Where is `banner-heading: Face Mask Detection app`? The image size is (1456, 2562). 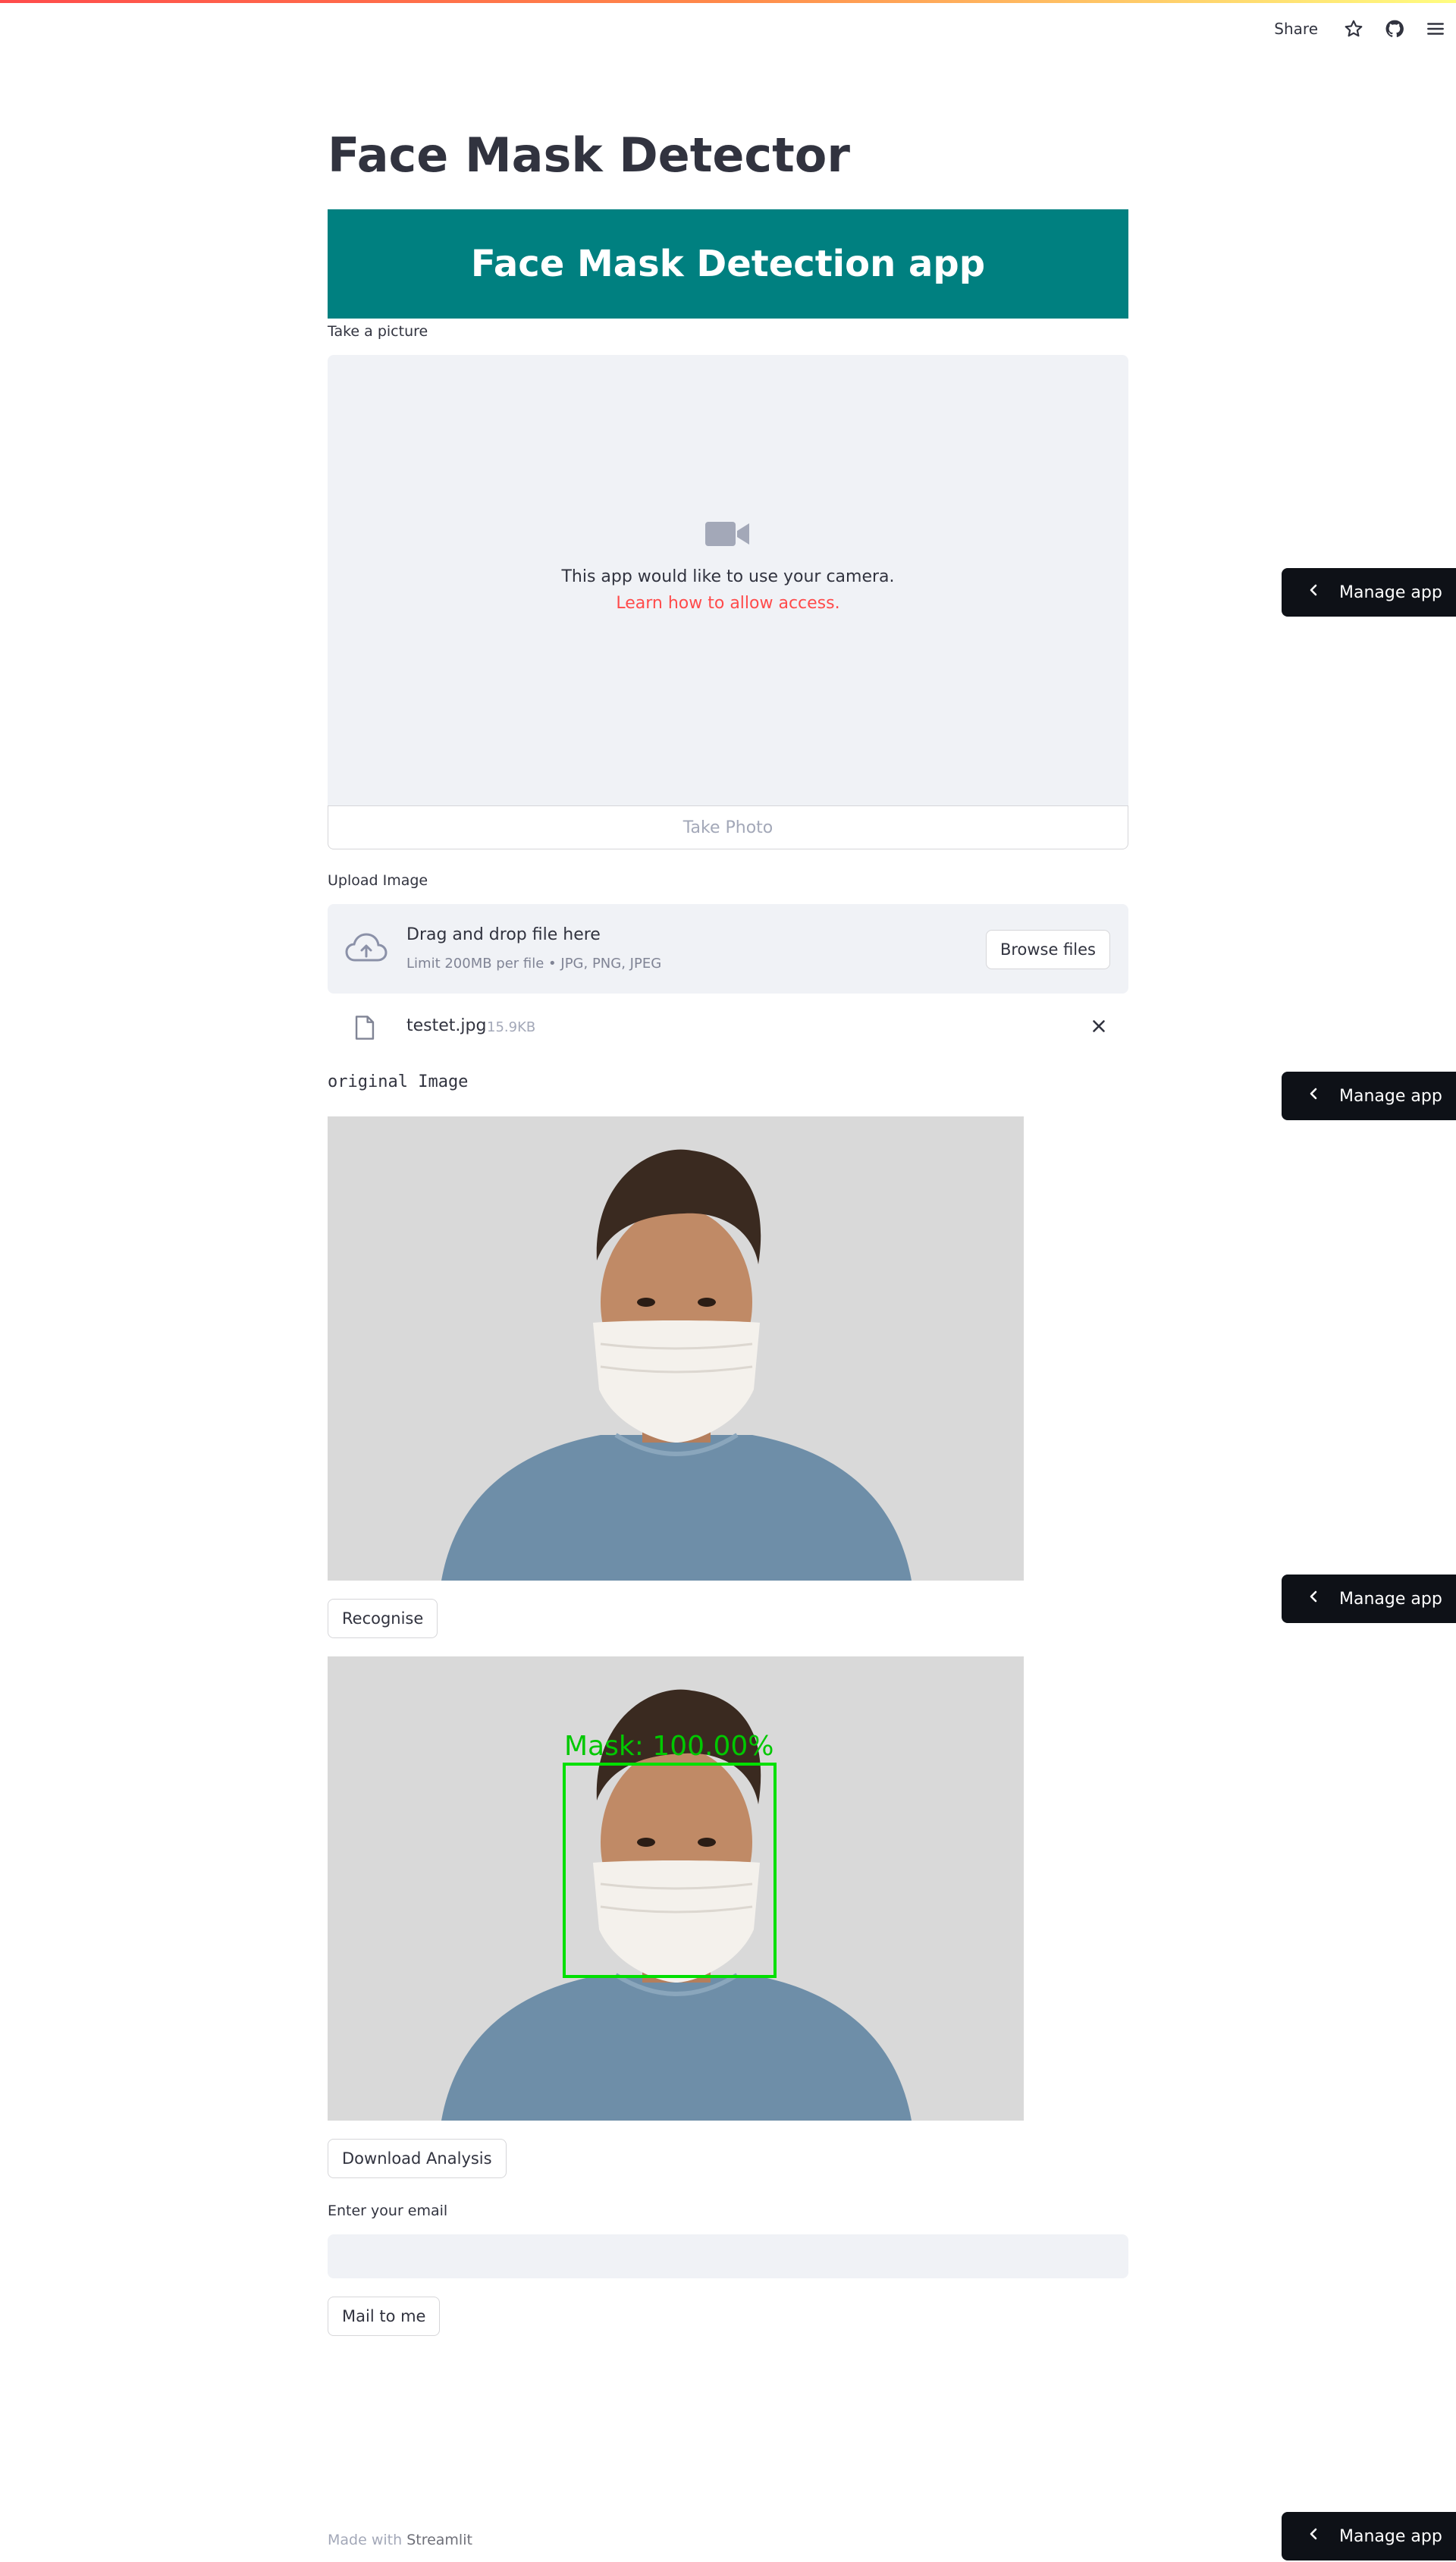
banner-heading: Face Mask Detection app is located at coordinates (728, 264).